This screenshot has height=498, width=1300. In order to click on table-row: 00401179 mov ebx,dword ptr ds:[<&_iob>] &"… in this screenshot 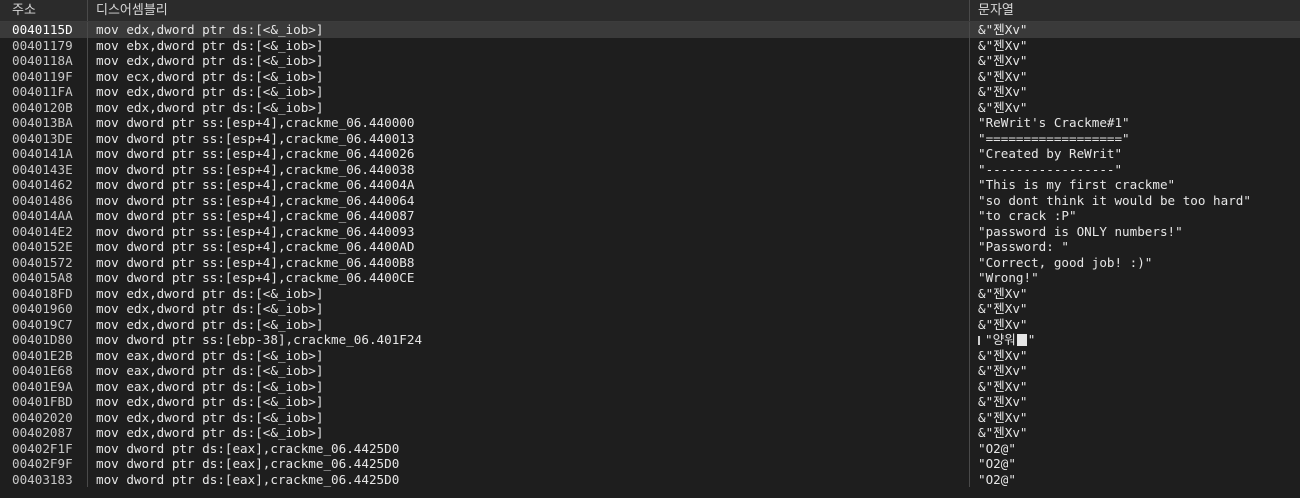, I will do `click(650, 45)`.